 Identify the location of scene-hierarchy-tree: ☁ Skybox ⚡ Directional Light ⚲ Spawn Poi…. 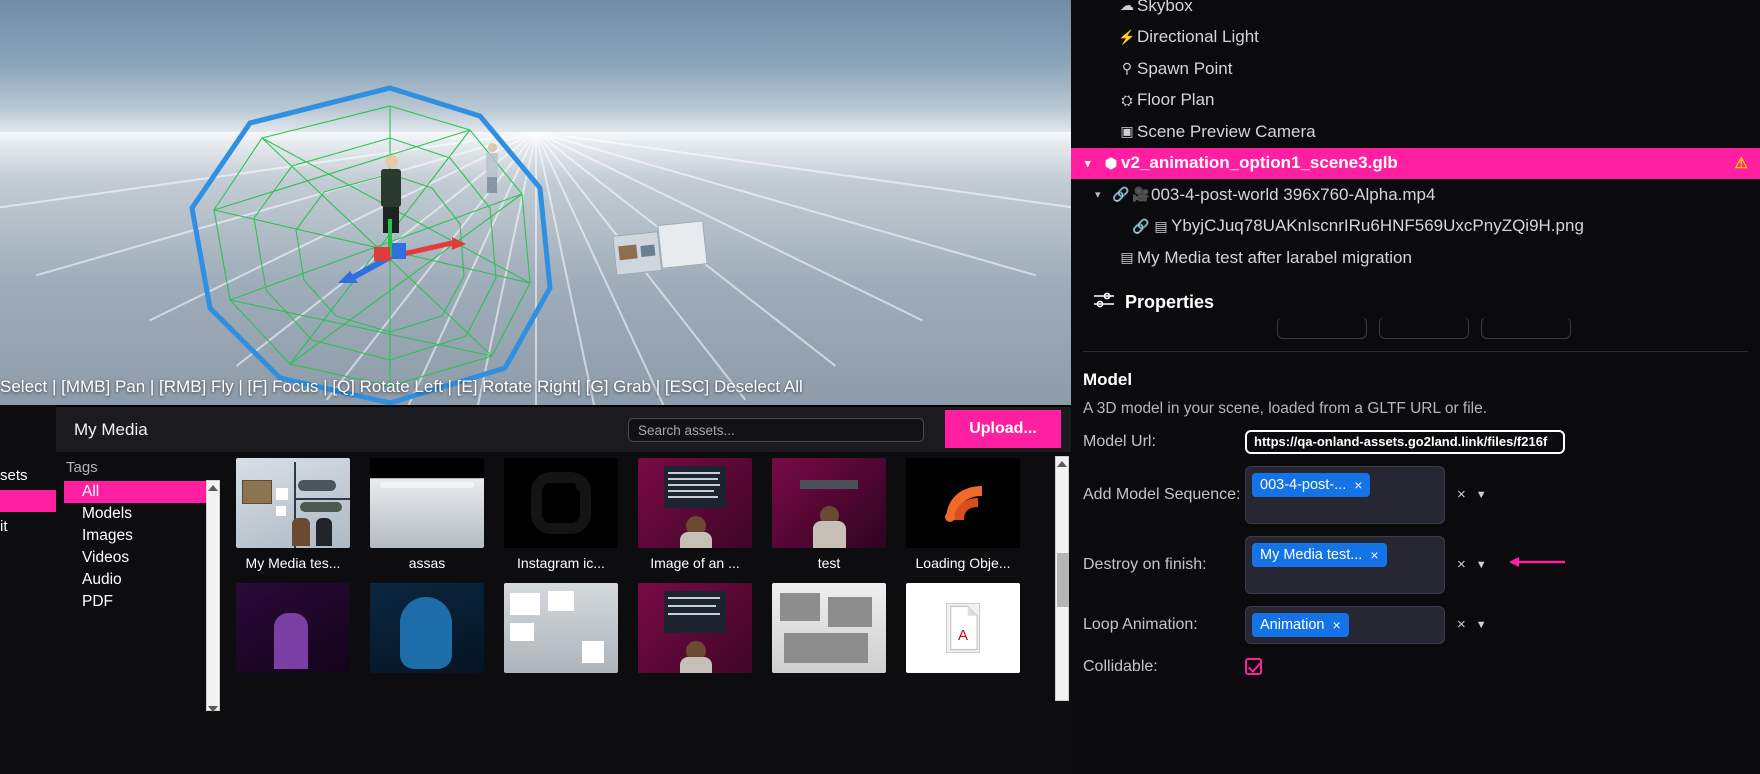
(1415, 137).